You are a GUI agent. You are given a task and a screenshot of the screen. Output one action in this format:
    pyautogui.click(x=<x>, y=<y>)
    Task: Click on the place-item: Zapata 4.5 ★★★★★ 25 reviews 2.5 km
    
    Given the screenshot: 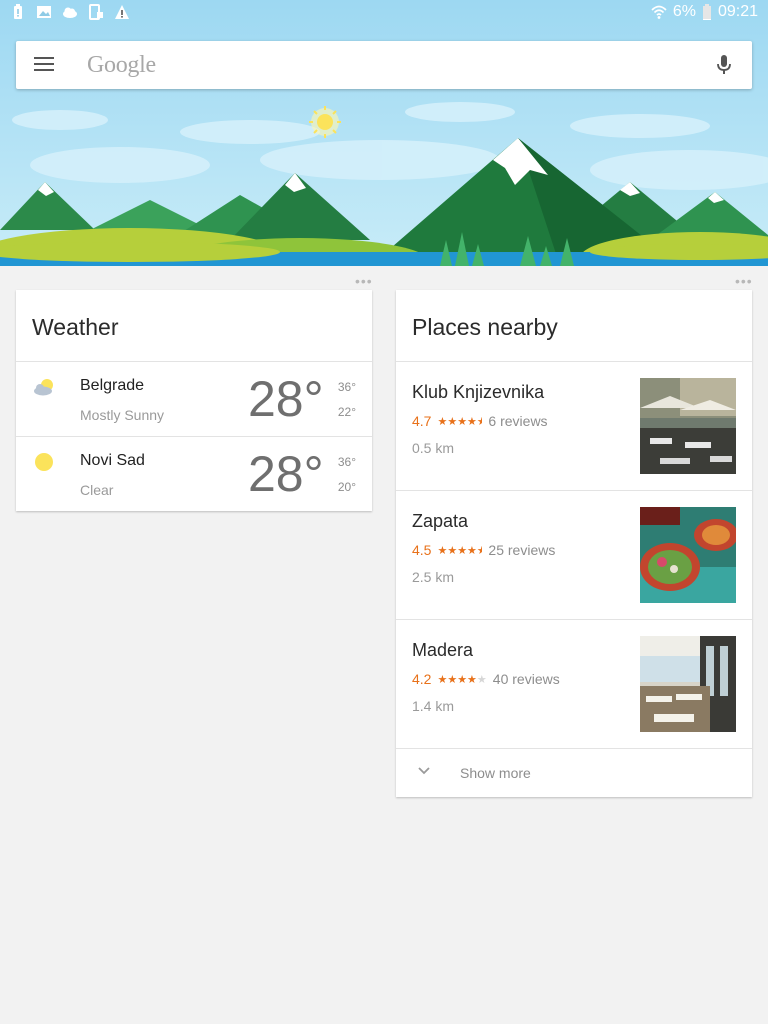 What is the action you would take?
    pyautogui.click(x=574, y=555)
    